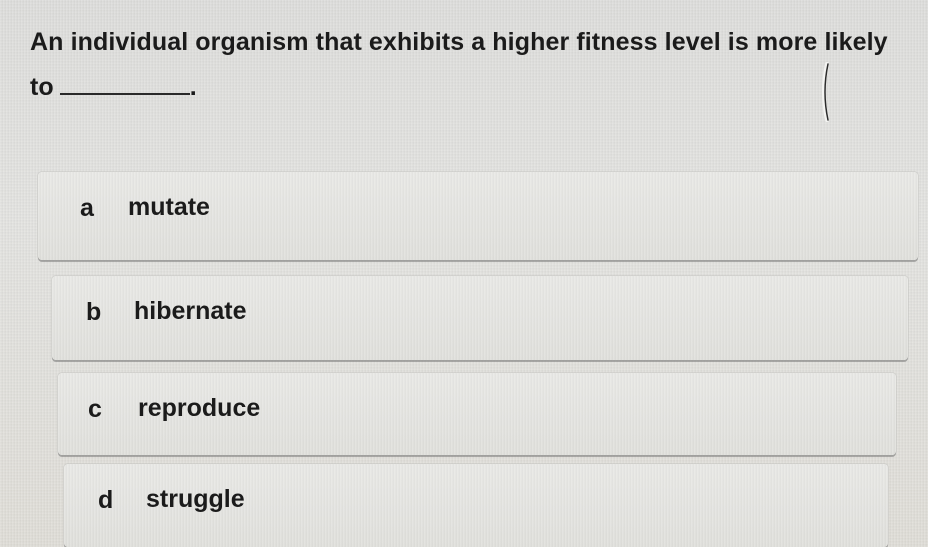 Image resolution: width=928 pixels, height=547 pixels. Describe the element at coordinates (95, 409) in the screenshot. I see `option-letter: c` at that location.